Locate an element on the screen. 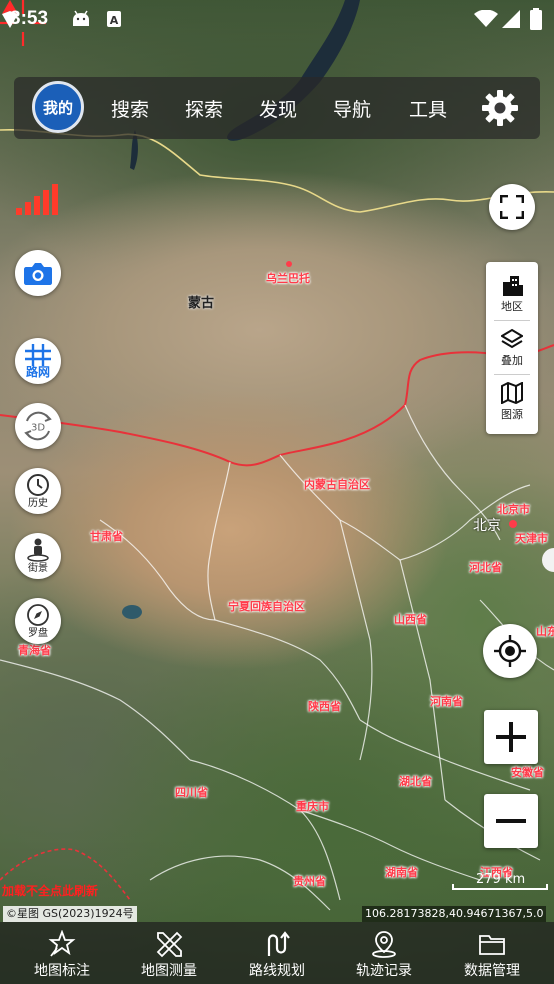  nav-track-record: 轨迹记录 is located at coordinates (384, 953).